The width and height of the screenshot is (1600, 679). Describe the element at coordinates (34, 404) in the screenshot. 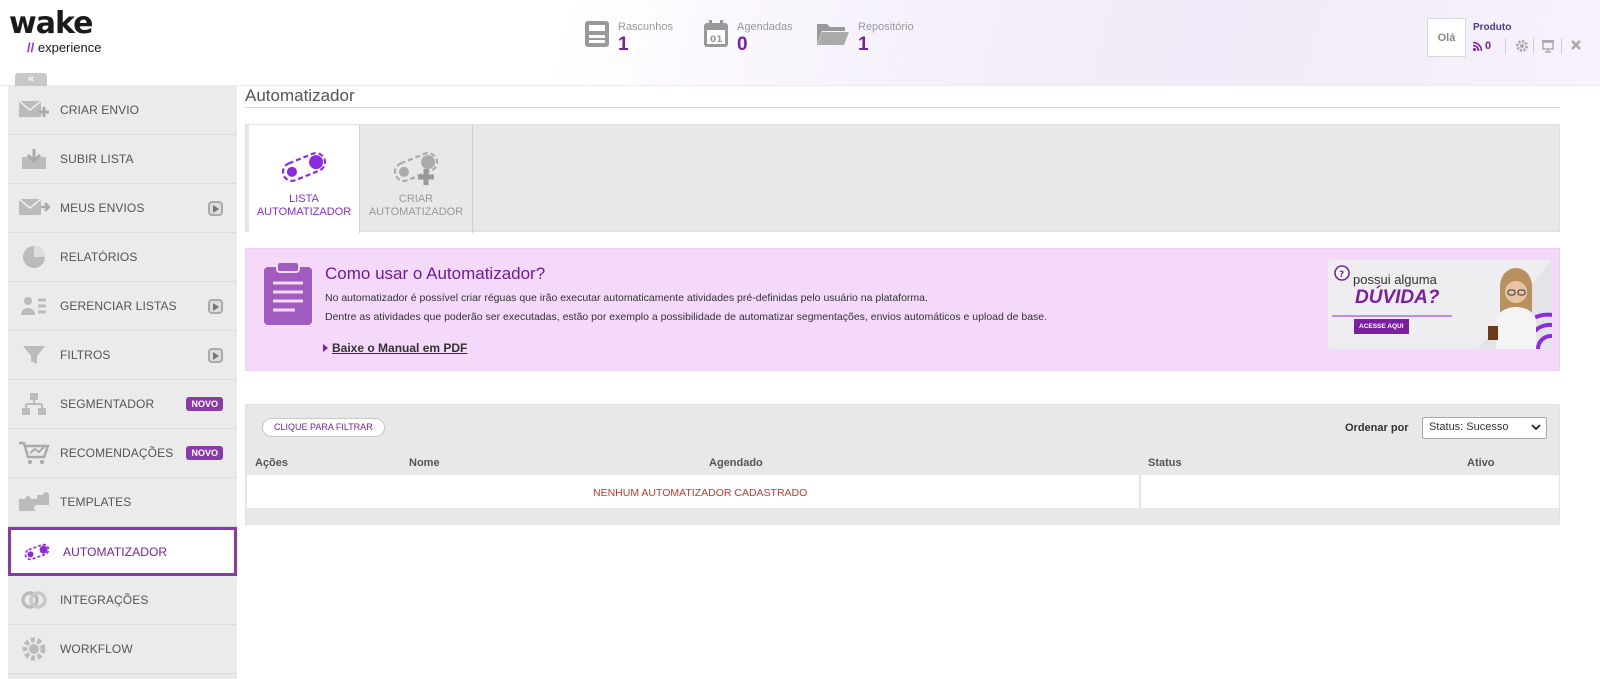

I see `hierarchy-icon` at that location.